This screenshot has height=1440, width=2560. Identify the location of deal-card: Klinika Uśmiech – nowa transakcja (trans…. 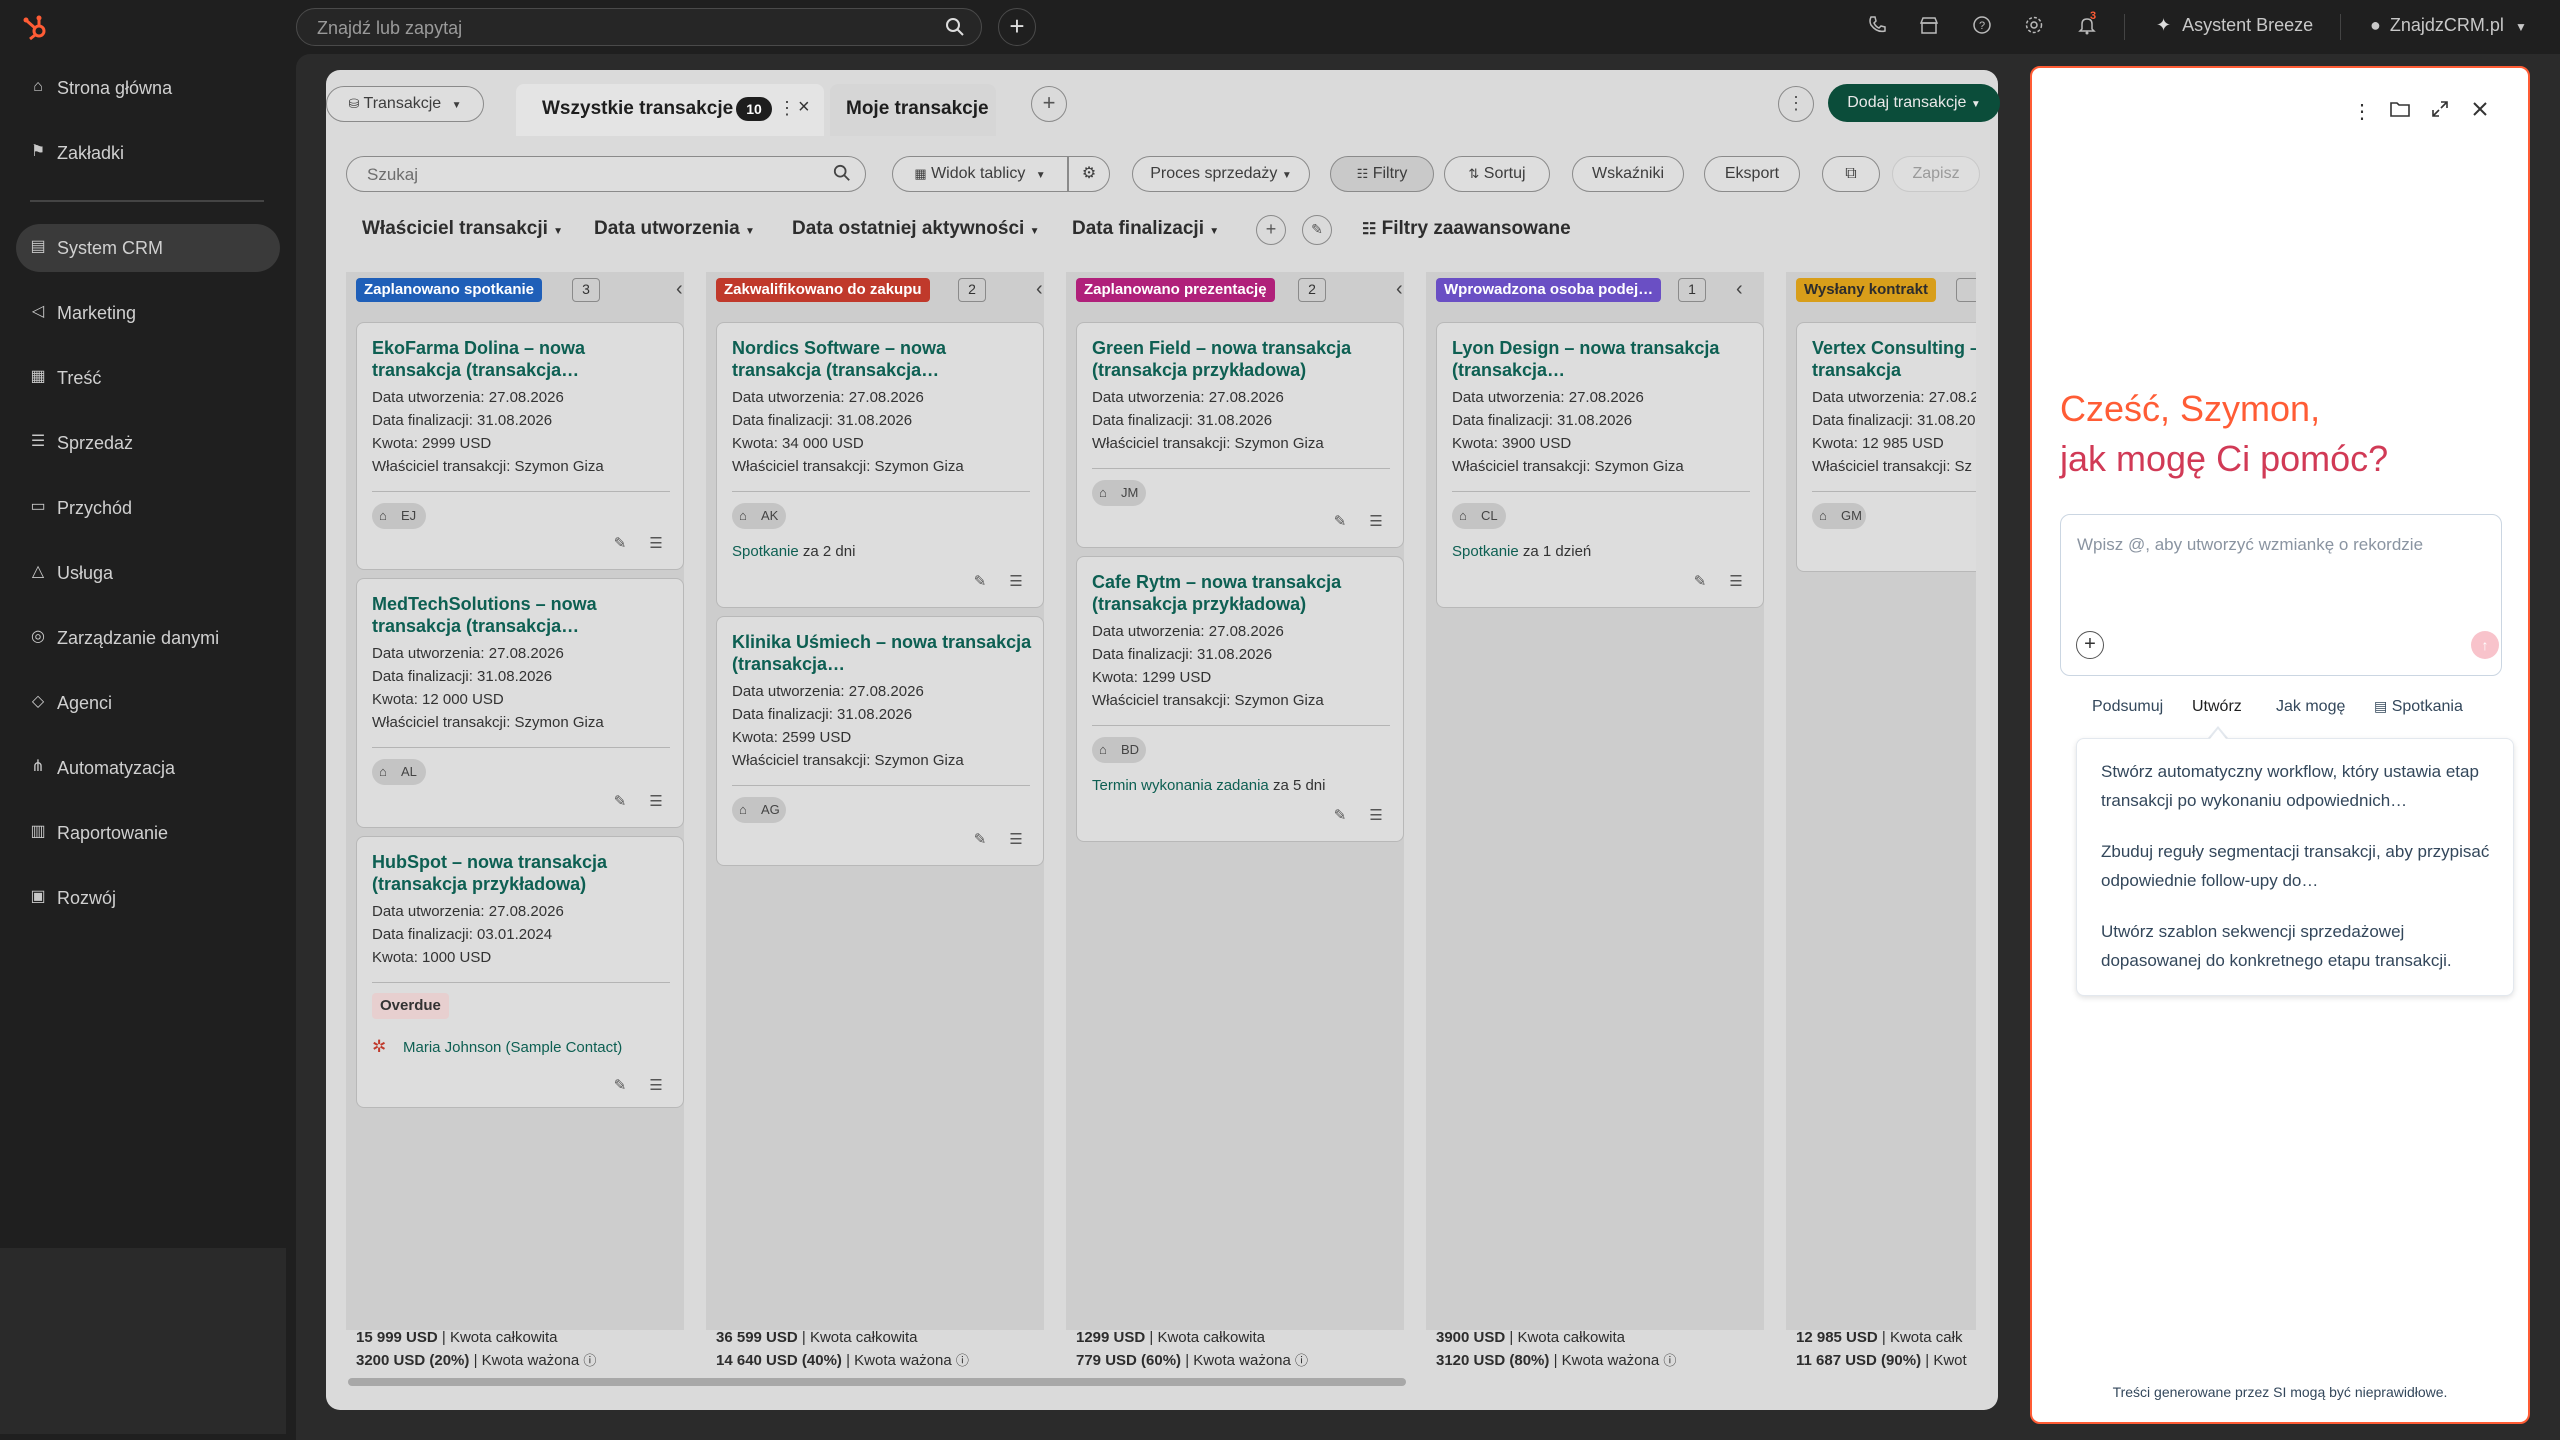
(880, 741).